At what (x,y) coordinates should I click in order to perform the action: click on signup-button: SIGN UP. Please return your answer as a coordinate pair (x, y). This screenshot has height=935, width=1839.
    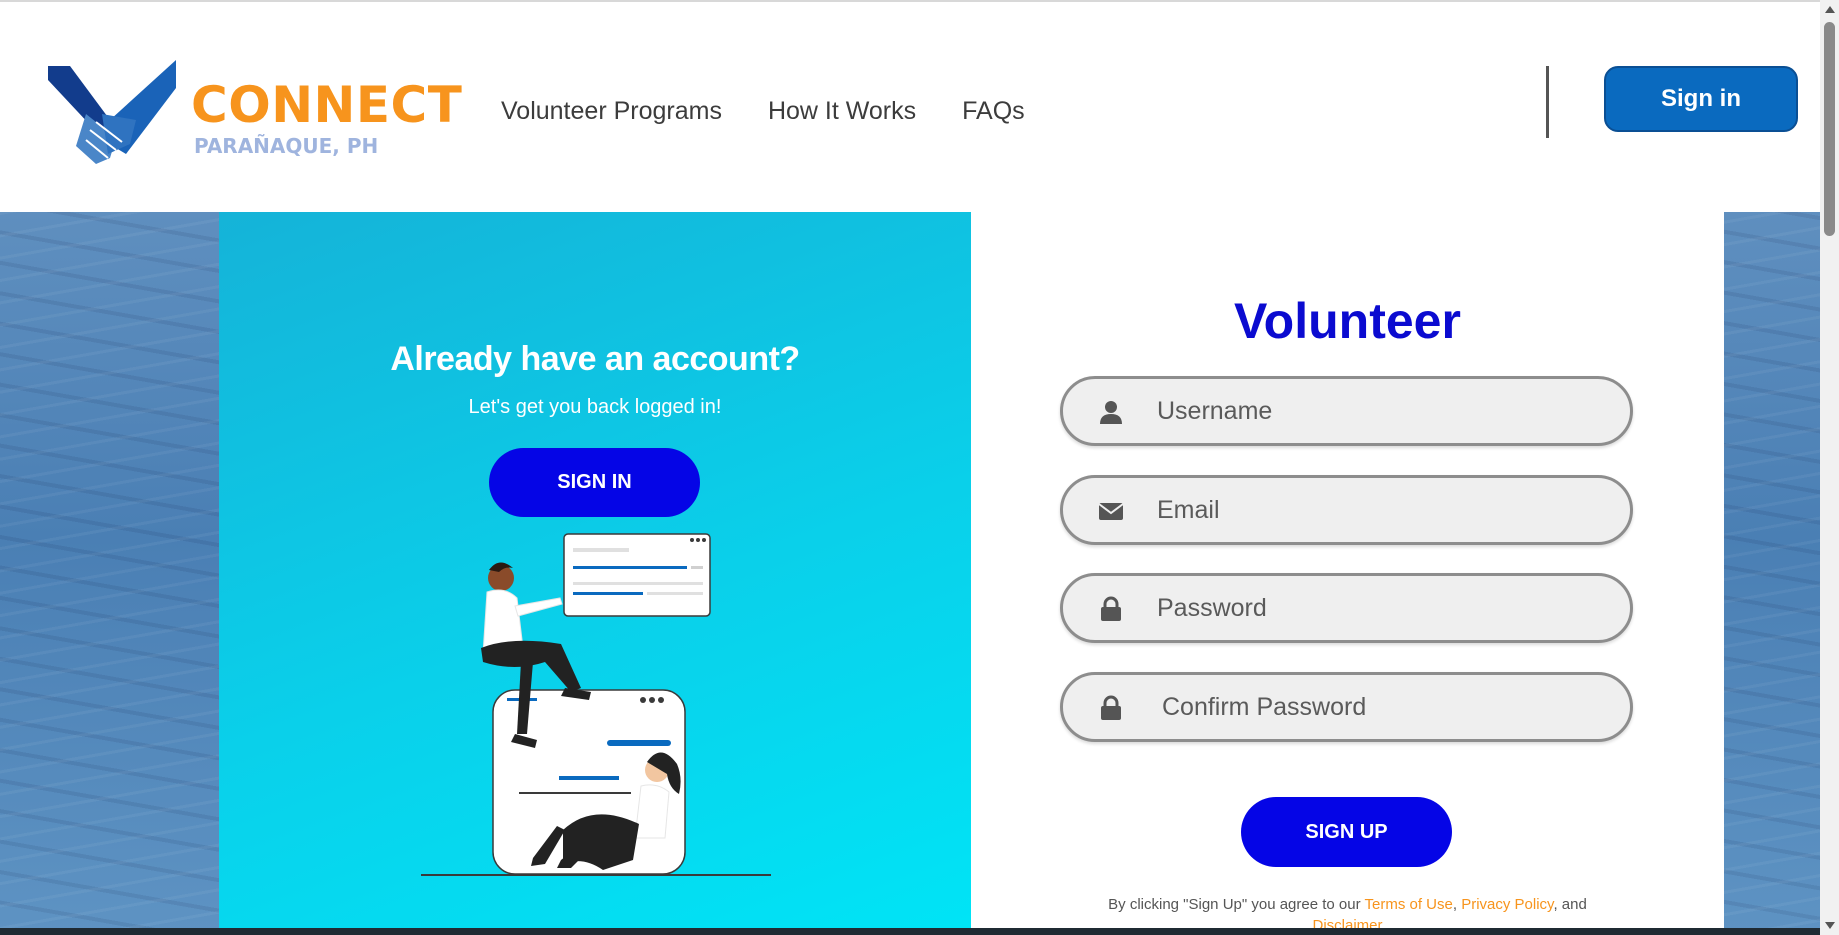
    Looking at the image, I should click on (1346, 832).